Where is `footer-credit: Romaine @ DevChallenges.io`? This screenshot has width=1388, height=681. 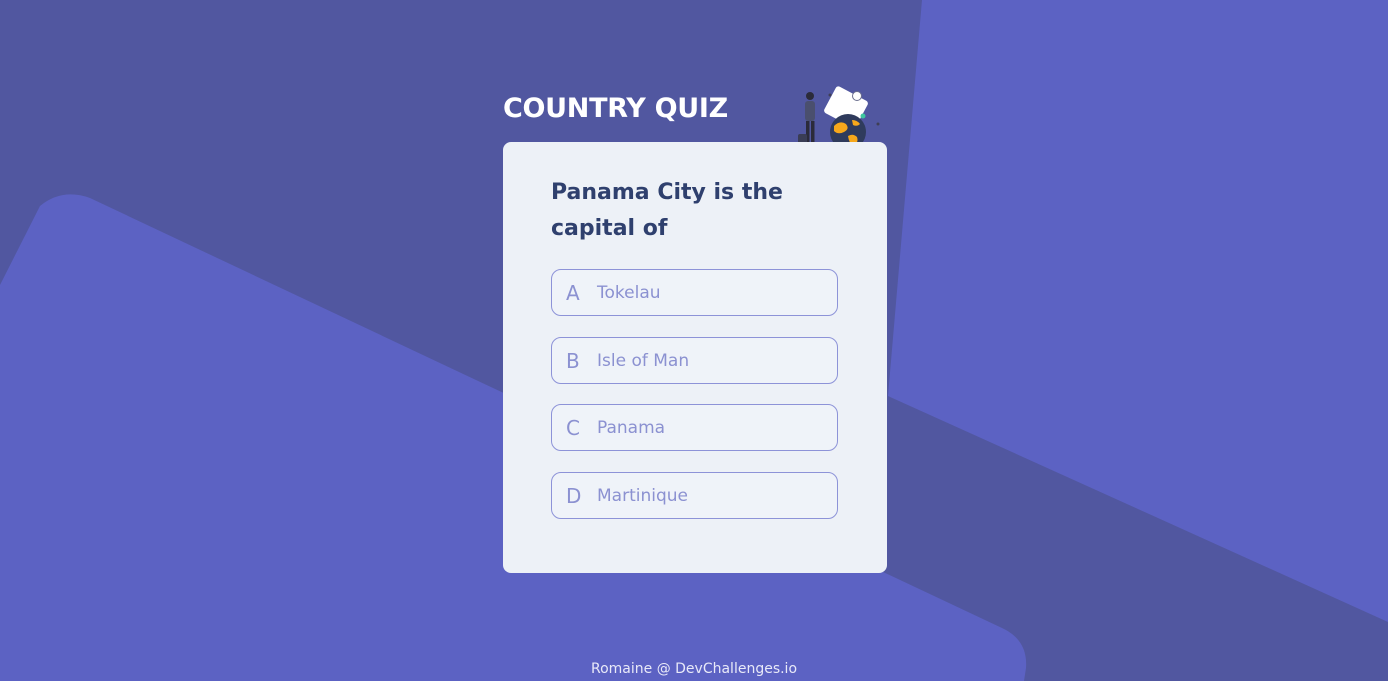
footer-credit: Romaine @ DevChallenges.io is located at coordinates (694, 669).